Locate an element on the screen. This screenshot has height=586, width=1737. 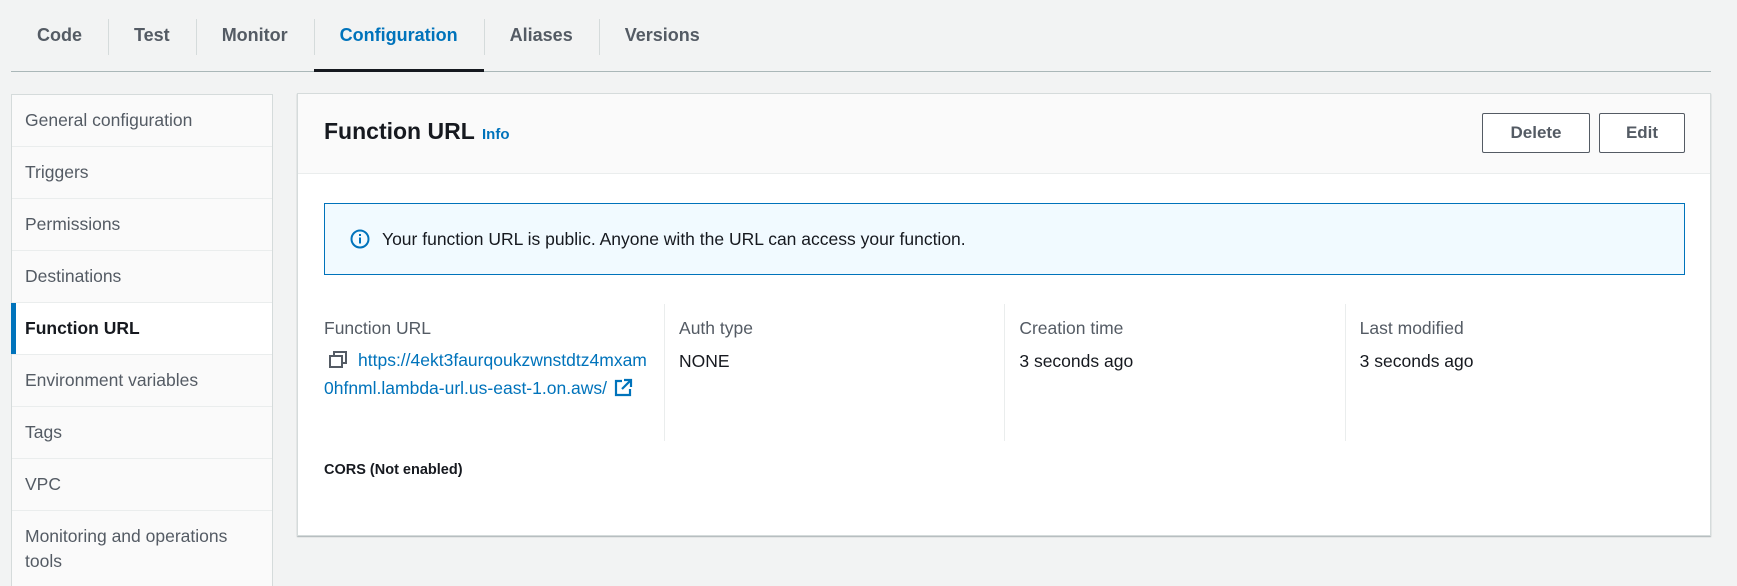
function-url-label: Function URL is located at coordinates (377, 328).